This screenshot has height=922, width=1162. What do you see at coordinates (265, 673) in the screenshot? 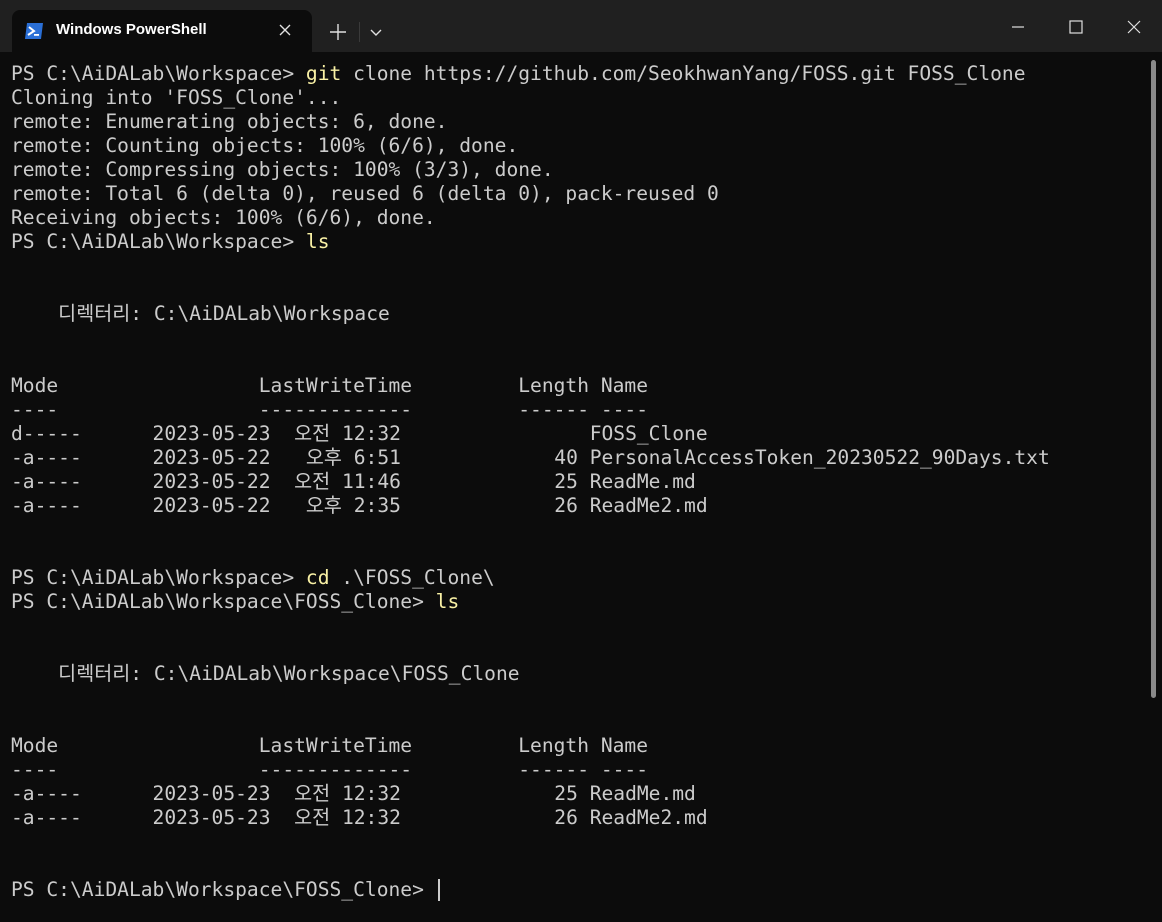
I see `output-text: 디렉터리: C:\AiDALab\Workspace\FOSS_Clone` at bounding box center [265, 673].